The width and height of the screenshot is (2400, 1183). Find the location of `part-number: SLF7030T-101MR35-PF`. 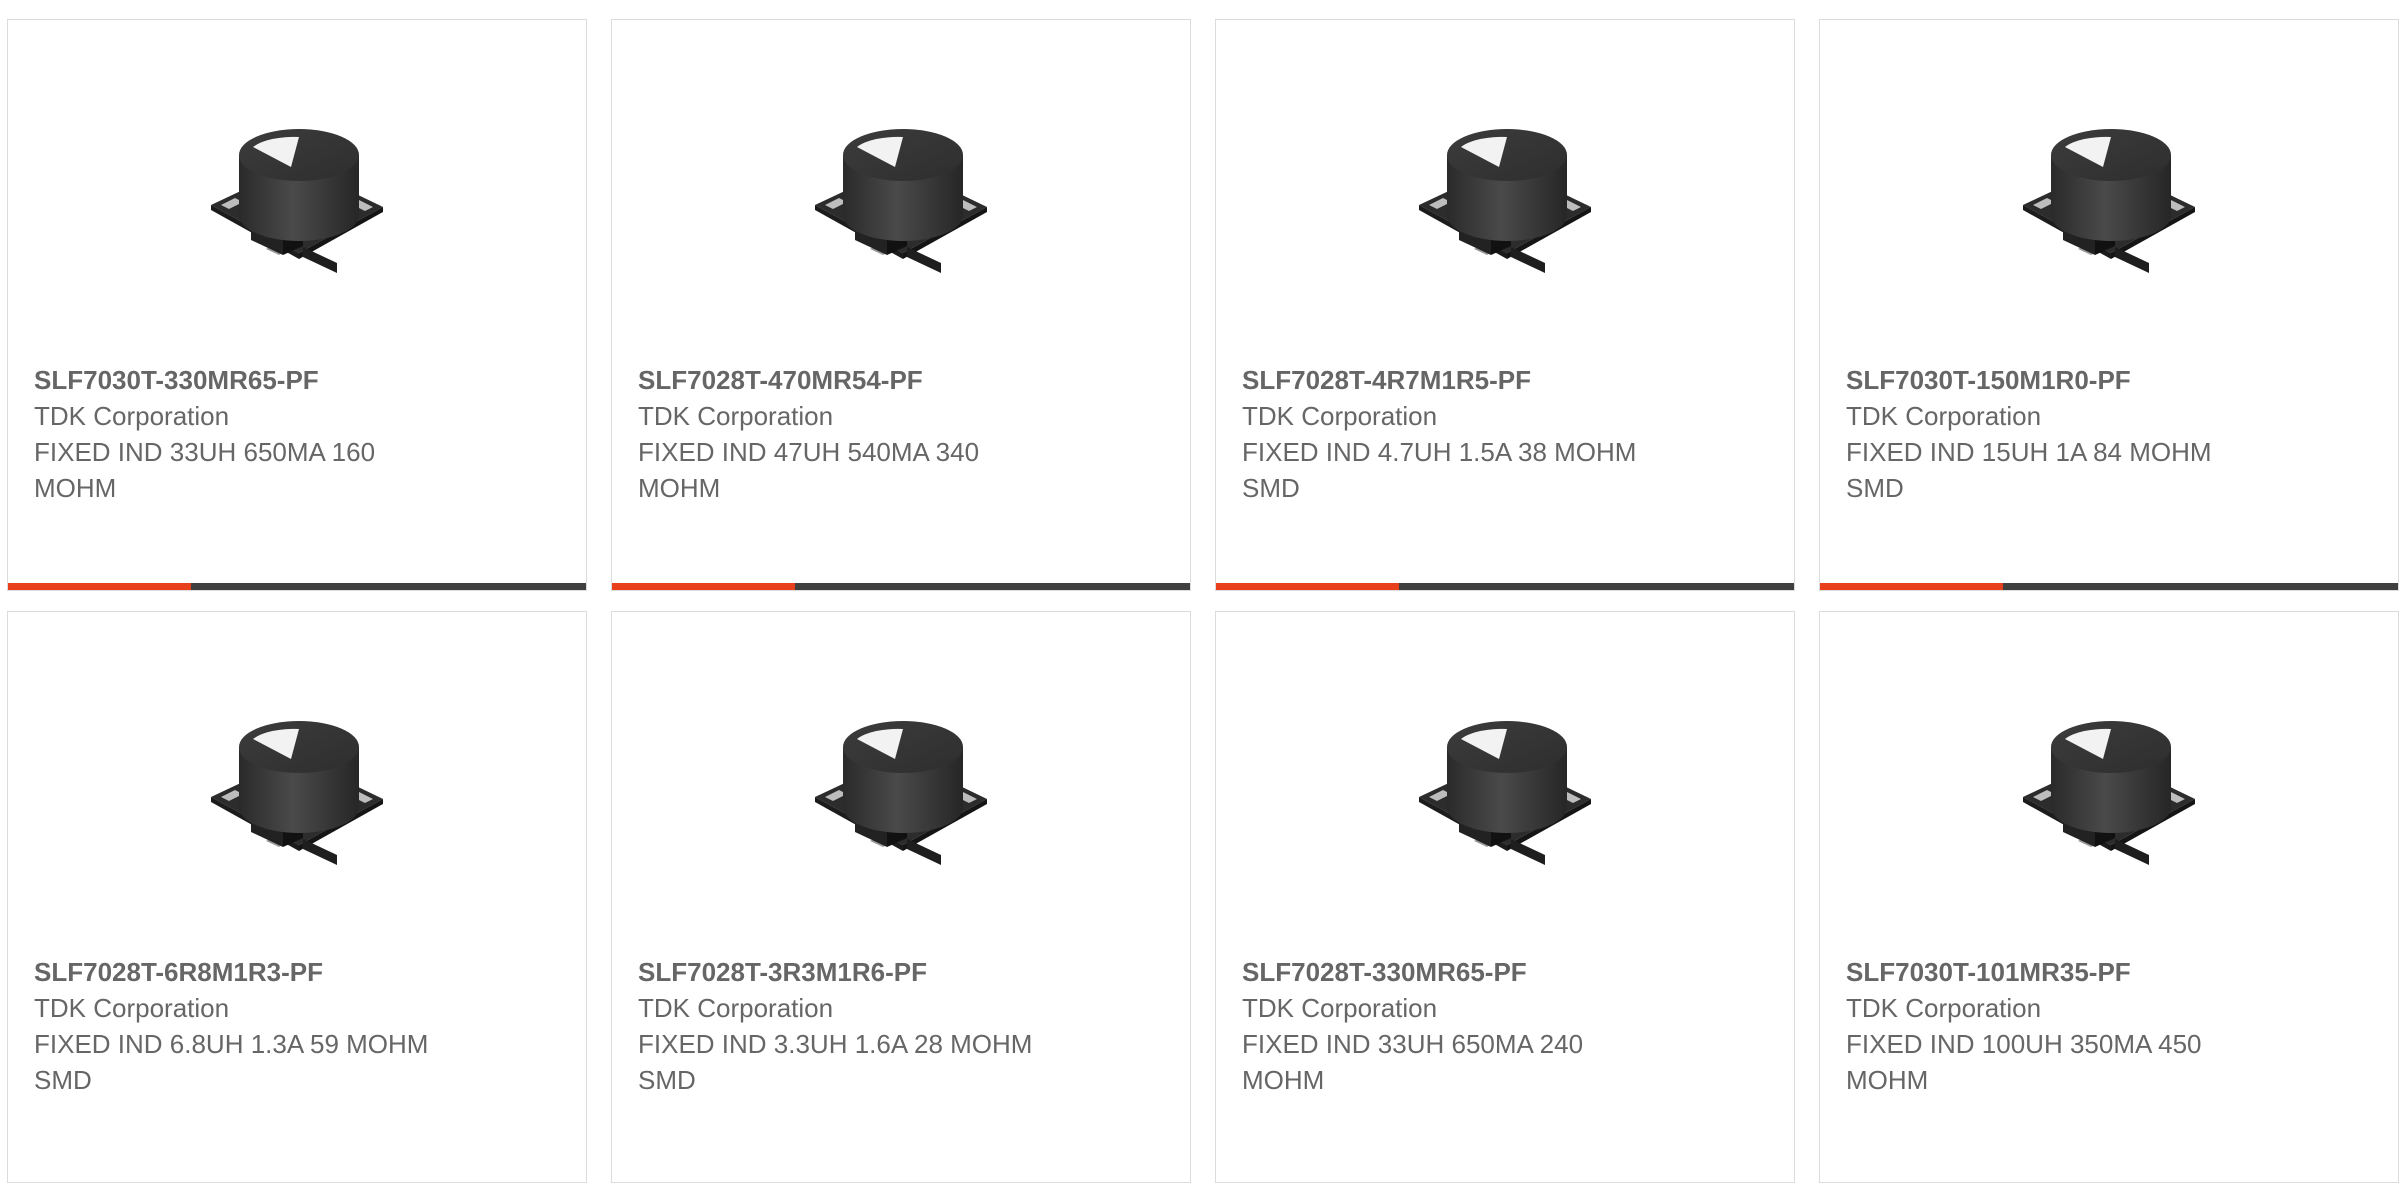

part-number: SLF7030T-101MR35-PF is located at coordinates (2109, 972).